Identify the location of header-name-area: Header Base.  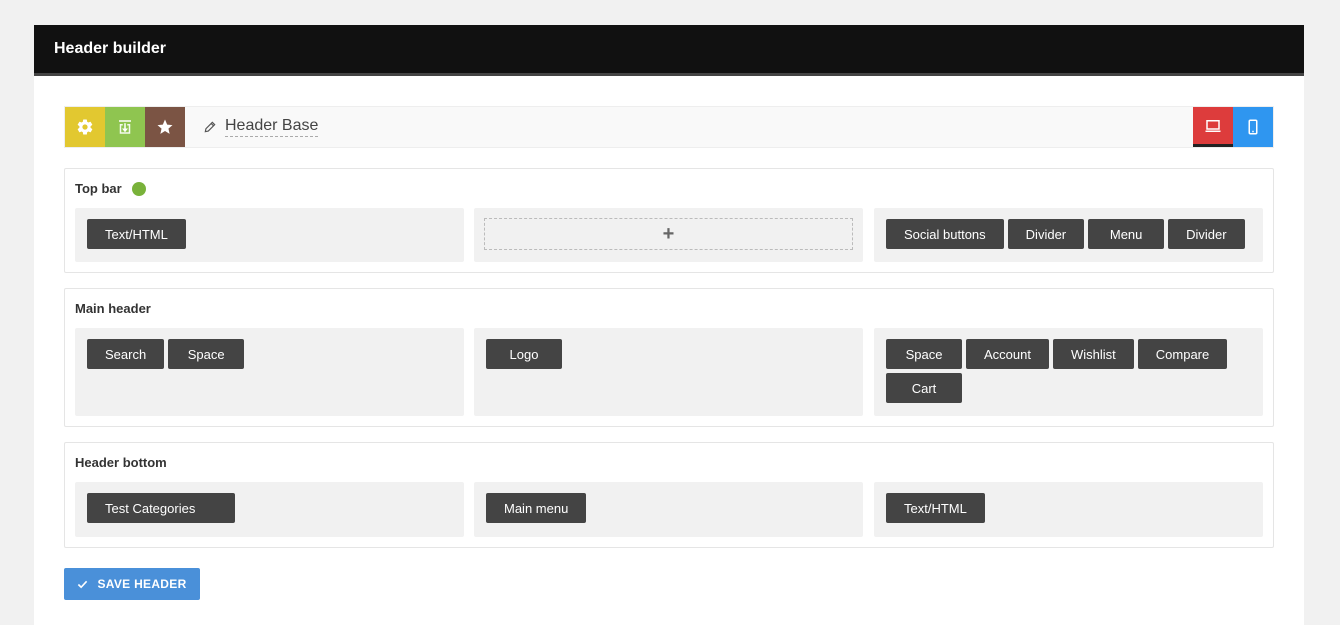
(689, 127).